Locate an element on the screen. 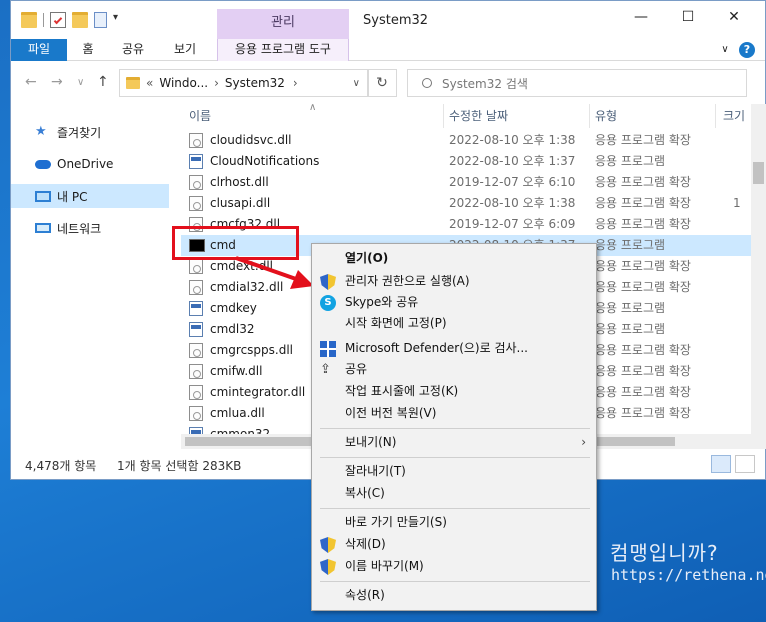 This screenshot has height=622, width=766. maximize-button: ☐ is located at coordinates (688, 17).